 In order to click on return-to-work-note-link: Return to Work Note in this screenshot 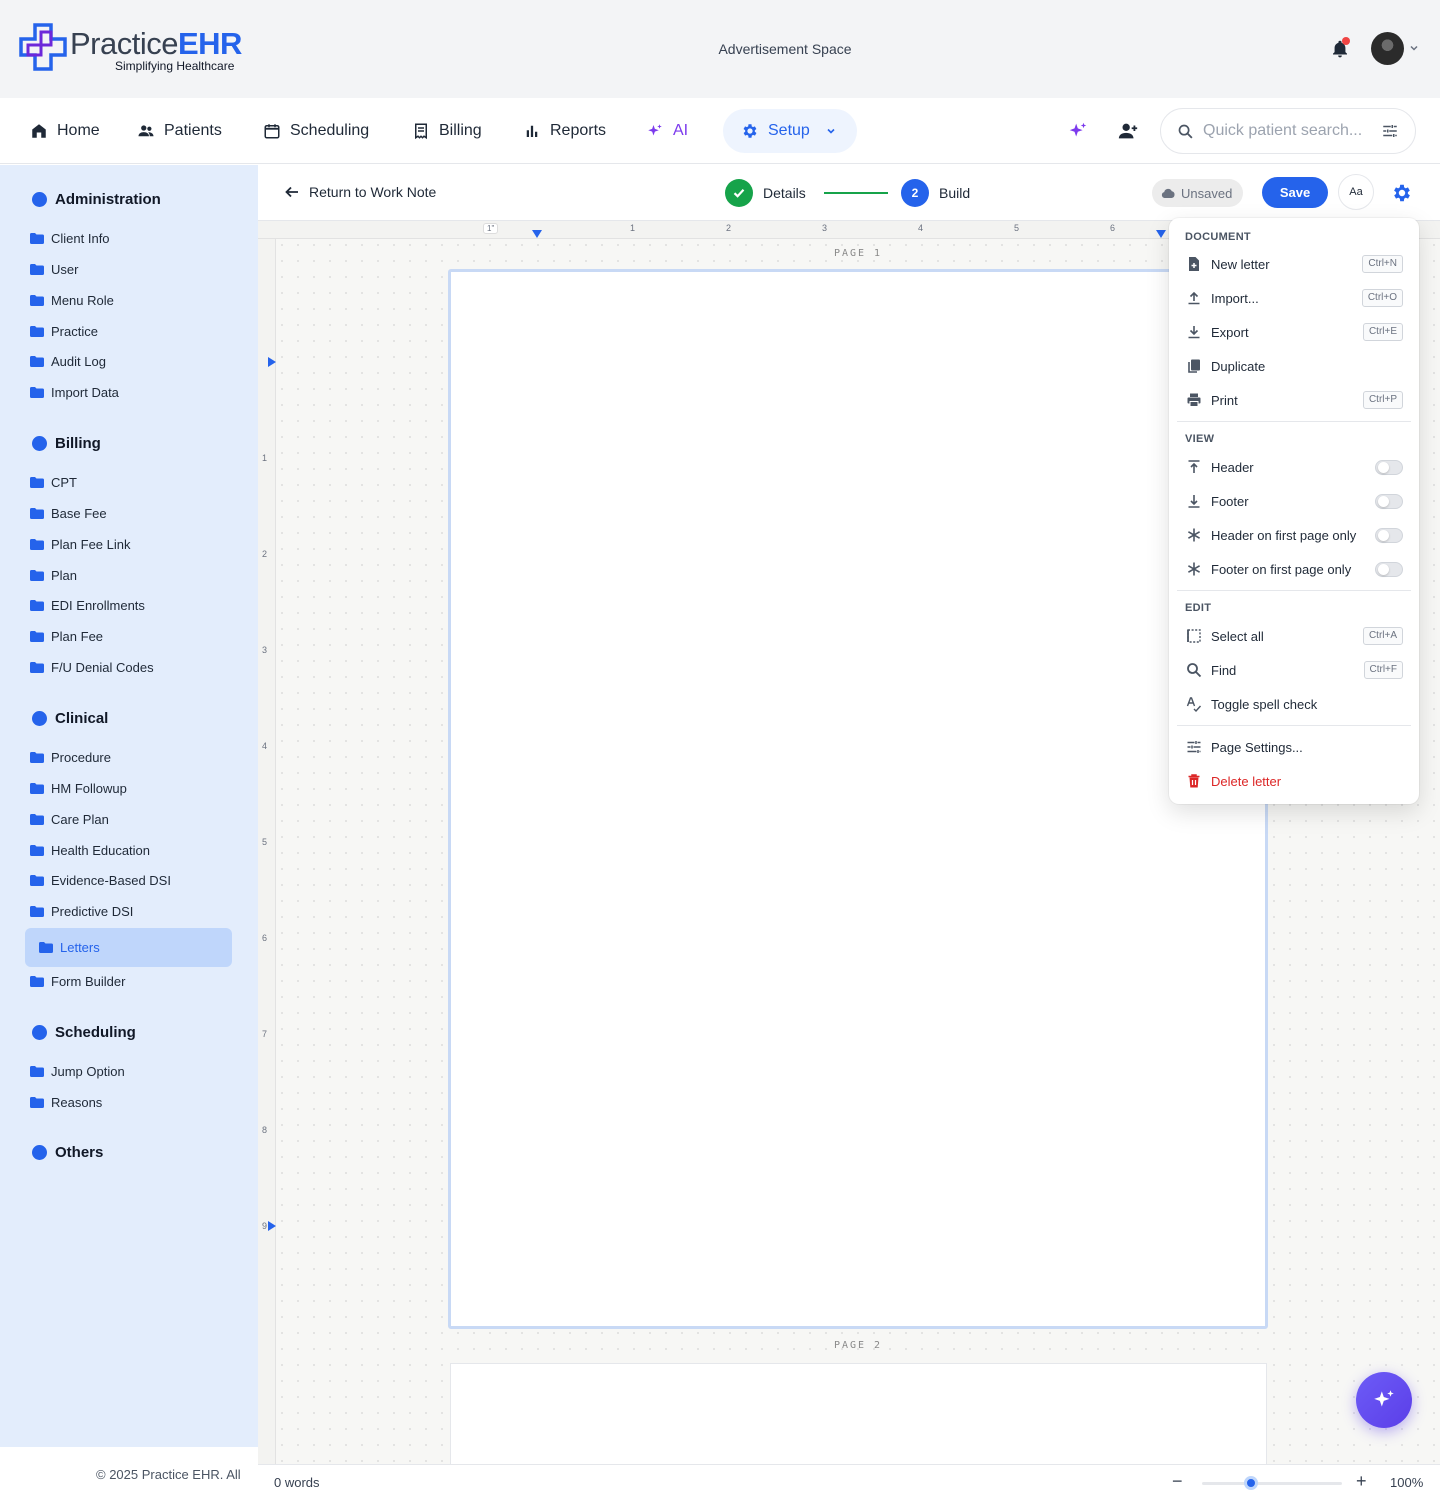, I will do `click(360, 192)`.